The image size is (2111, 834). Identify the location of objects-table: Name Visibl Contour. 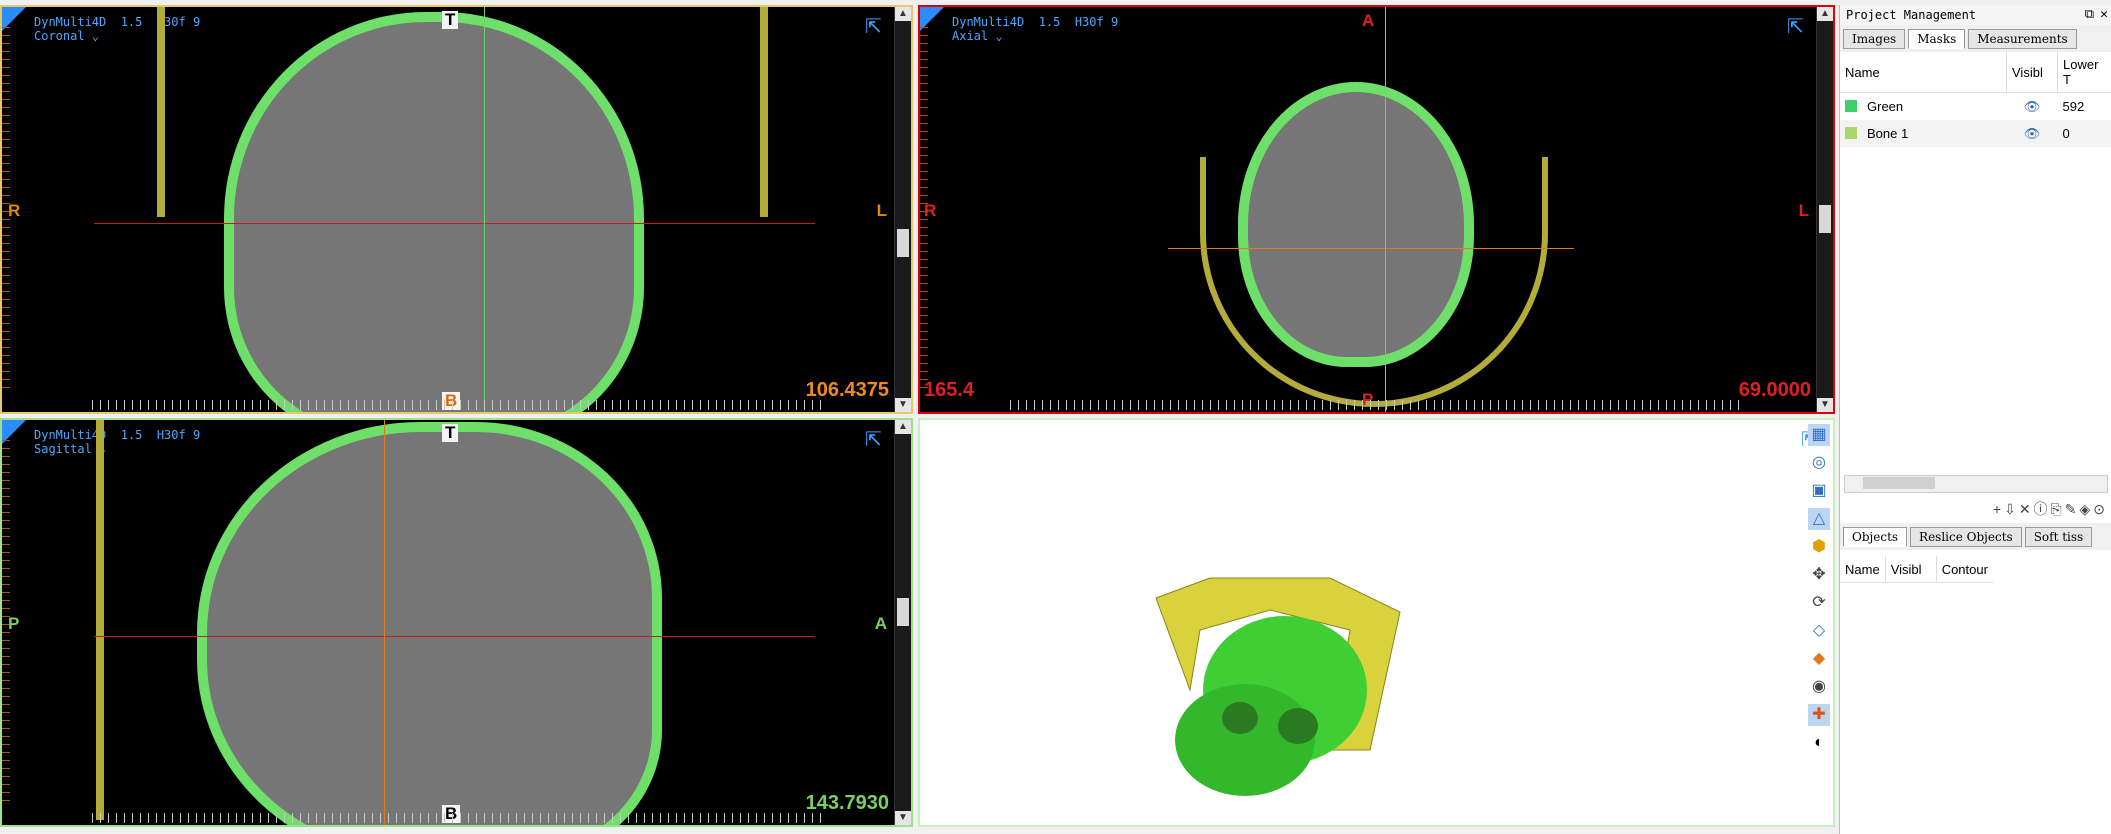
(1916, 569).